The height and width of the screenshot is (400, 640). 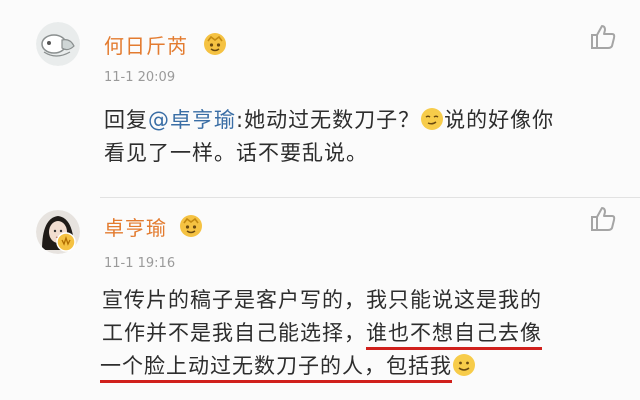 What do you see at coordinates (140, 77) in the screenshot?
I see `comment-time: 11-1 20:09` at bounding box center [140, 77].